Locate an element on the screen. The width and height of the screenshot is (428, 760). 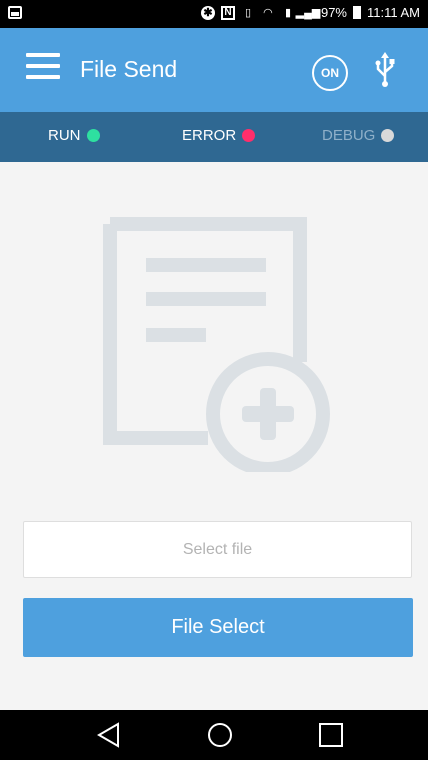
app-bar: File Send ON is located at coordinates (214, 70).